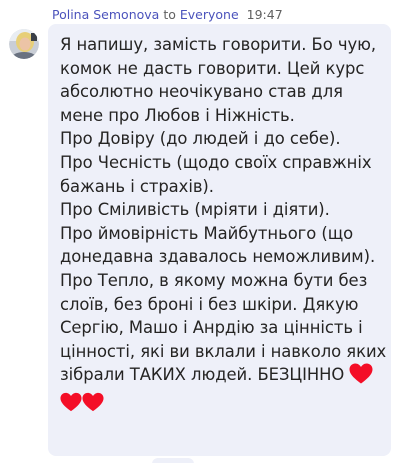  I want to click on avatar, so click(24, 44).